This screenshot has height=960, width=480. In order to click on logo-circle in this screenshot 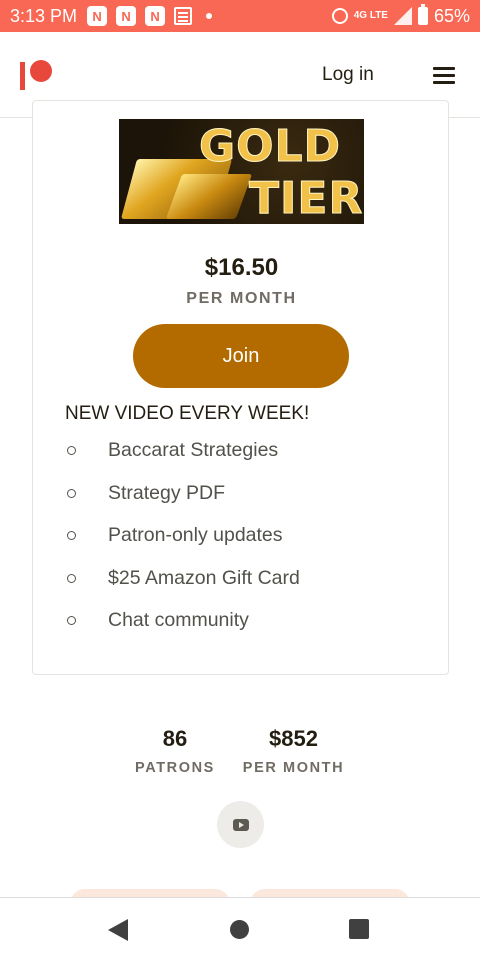, I will do `click(41, 71)`.